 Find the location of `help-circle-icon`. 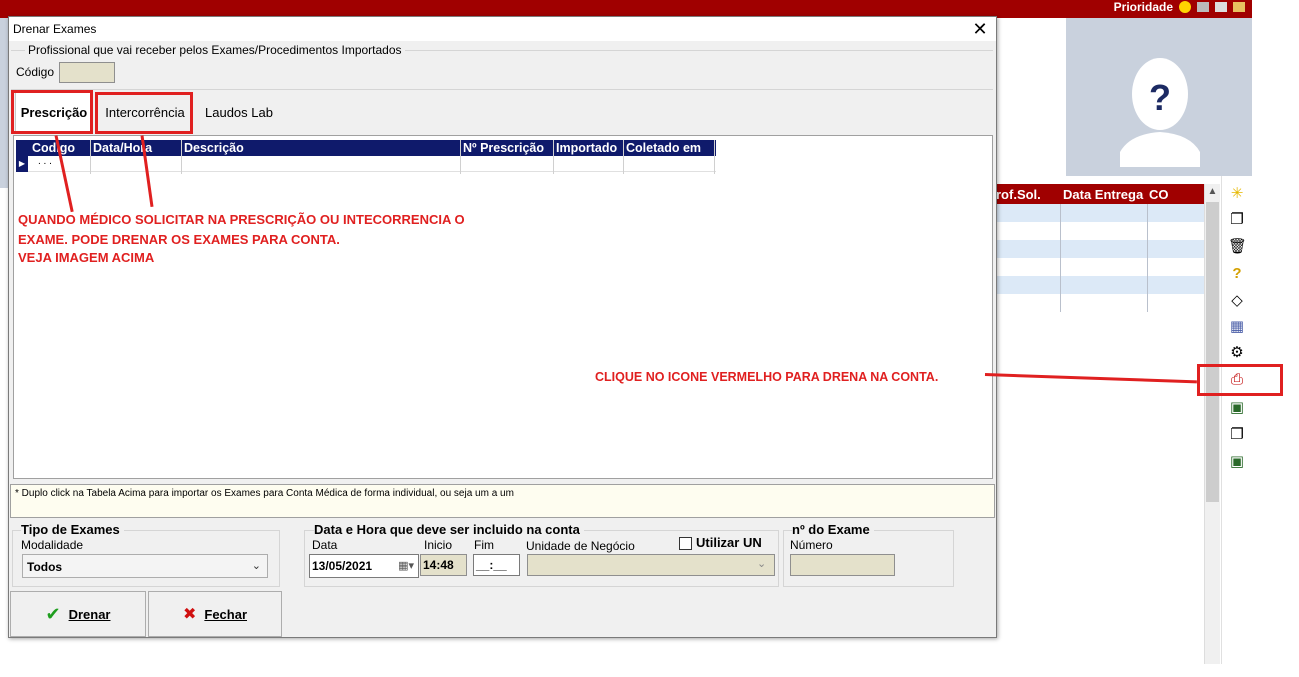

help-circle-icon is located at coordinates (1185, 7).